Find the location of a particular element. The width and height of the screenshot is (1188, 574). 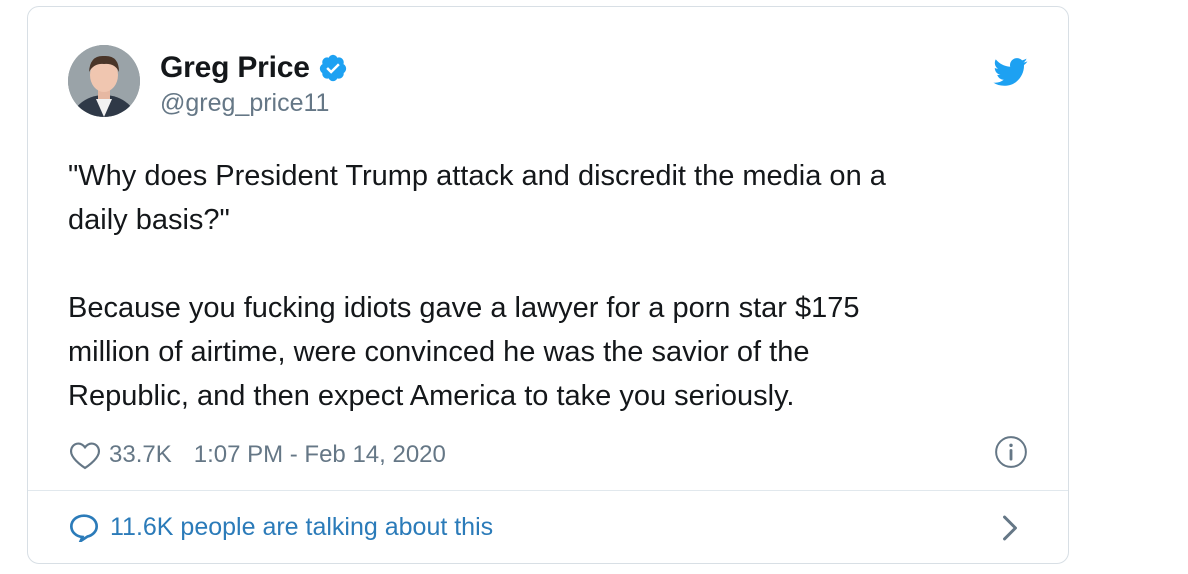

talking-about-text: 11.6K people are talking about this is located at coordinates (301, 527).